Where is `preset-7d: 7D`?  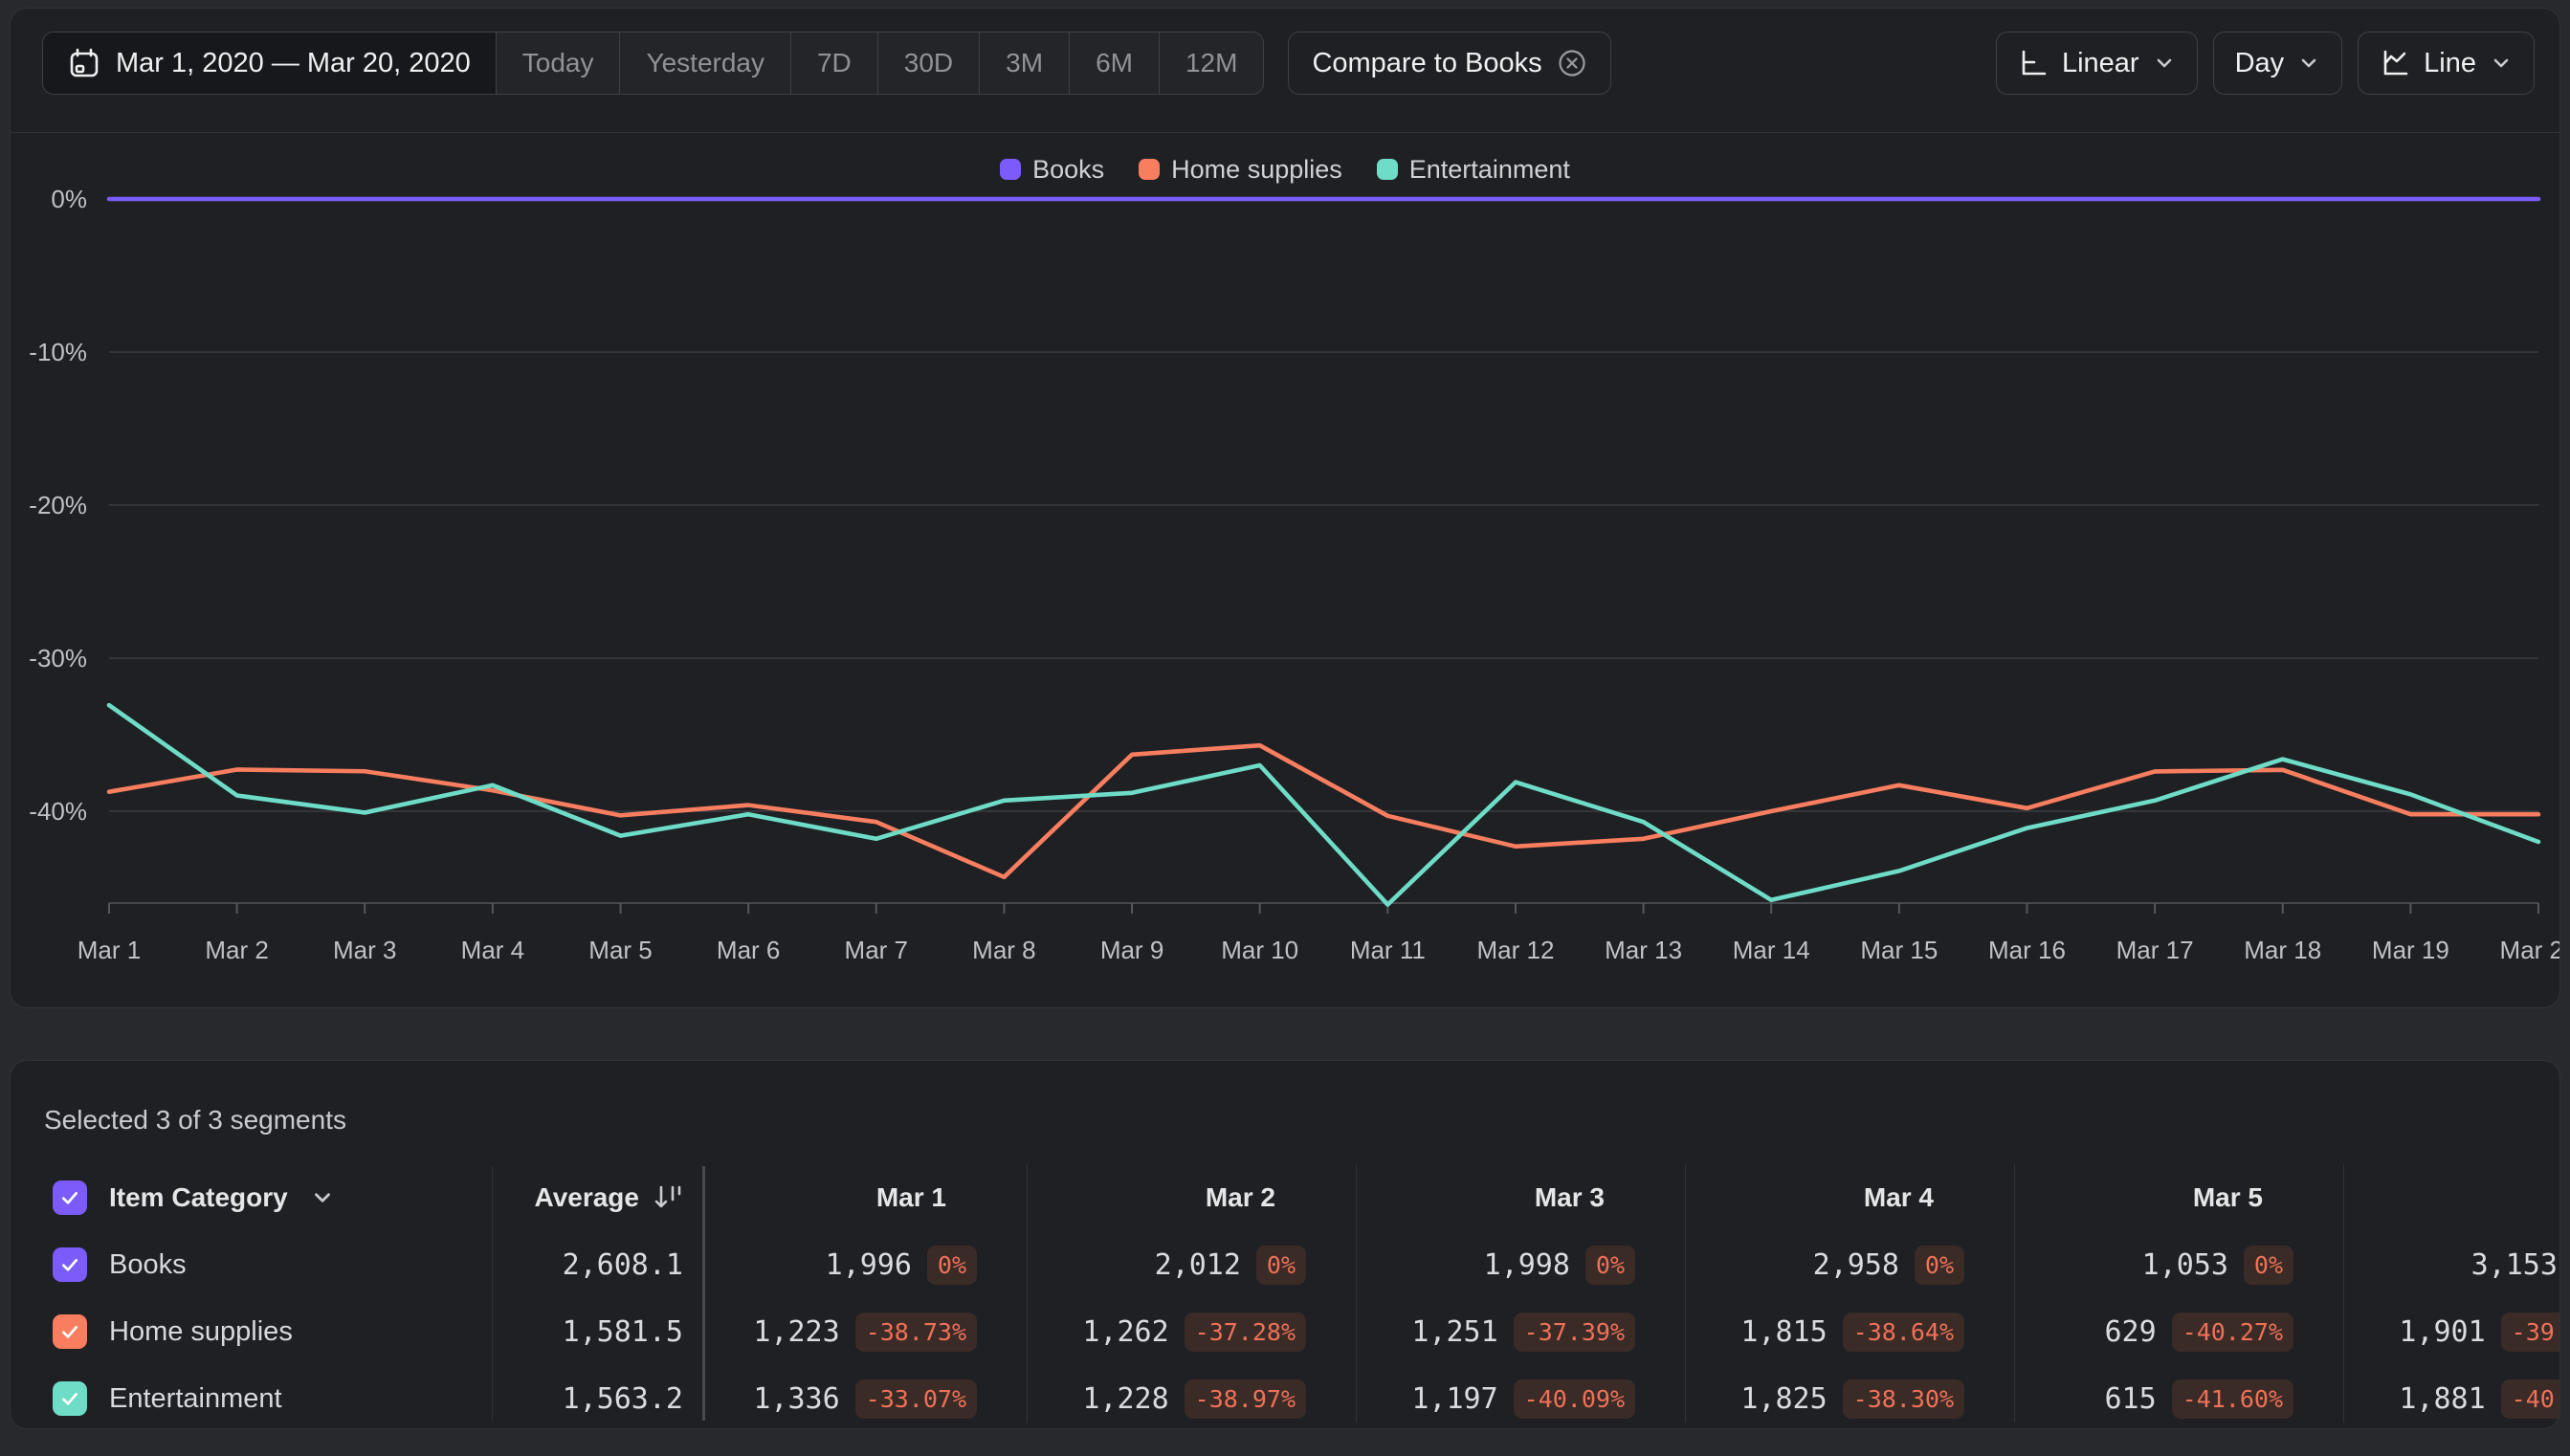
preset-7d: 7D is located at coordinates (835, 64).